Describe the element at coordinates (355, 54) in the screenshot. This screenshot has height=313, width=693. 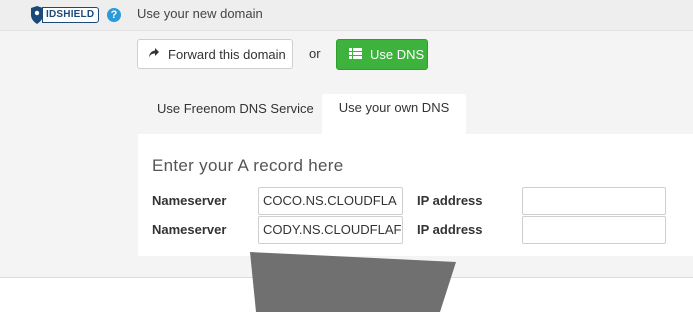
I see `list-icon` at that location.